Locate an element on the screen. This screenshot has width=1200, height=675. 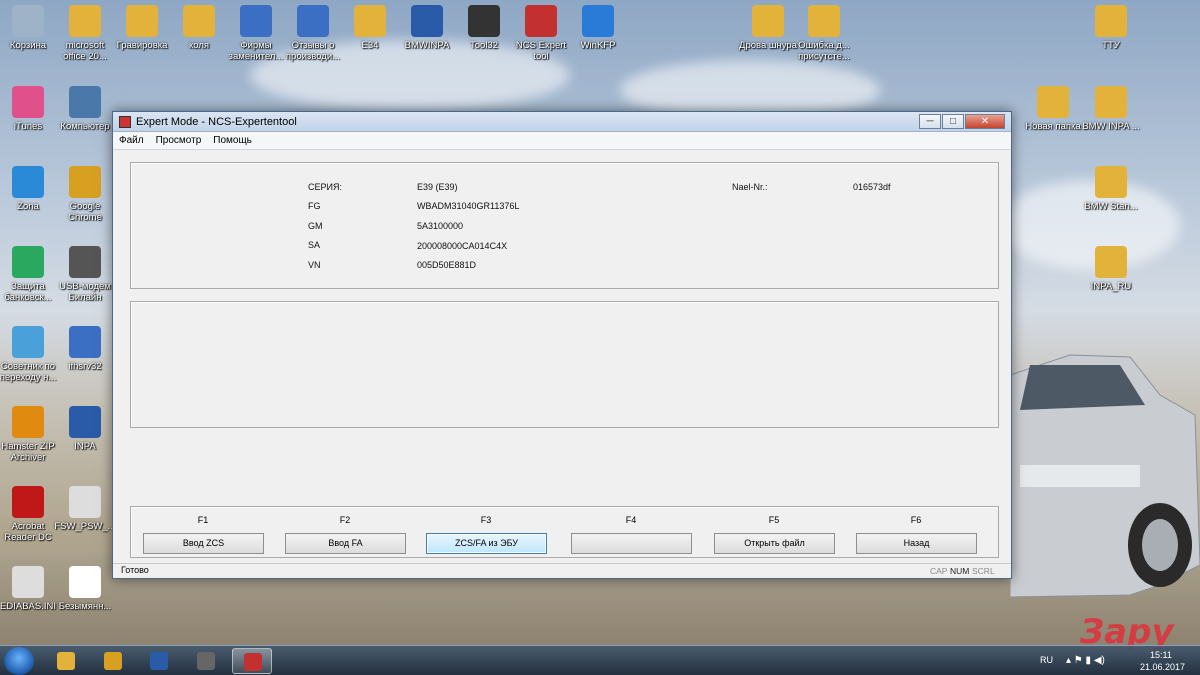
close-button: ✕ is located at coordinates (985, 121).